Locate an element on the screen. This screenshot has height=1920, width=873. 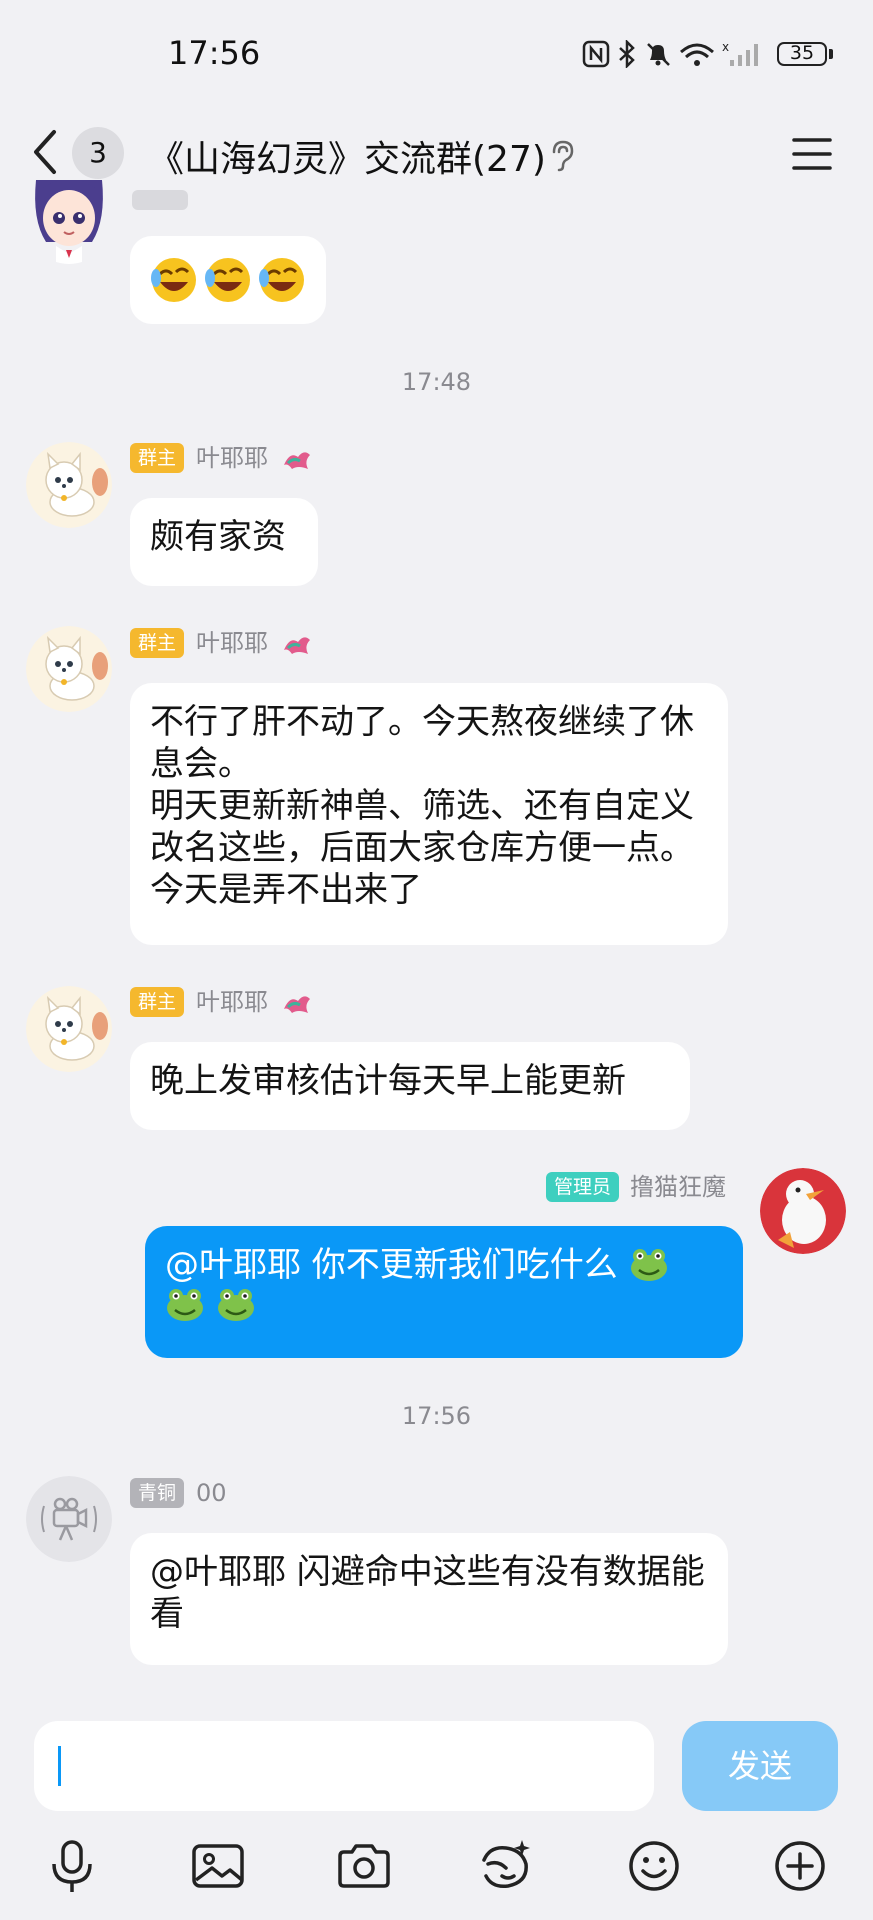
magic-face-icon is located at coordinates (506, 1866).